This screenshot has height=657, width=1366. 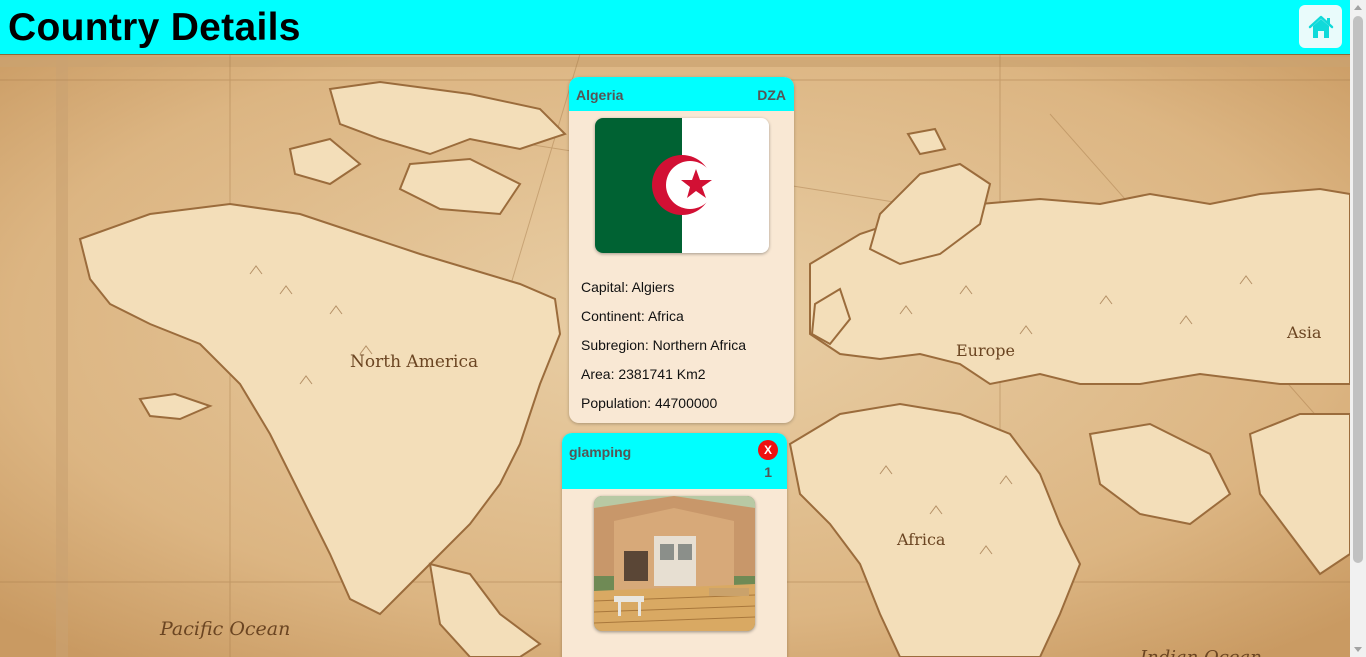 What do you see at coordinates (675, 27) in the screenshot?
I see `app-header: Country Details` at bounding box center [675, 27].